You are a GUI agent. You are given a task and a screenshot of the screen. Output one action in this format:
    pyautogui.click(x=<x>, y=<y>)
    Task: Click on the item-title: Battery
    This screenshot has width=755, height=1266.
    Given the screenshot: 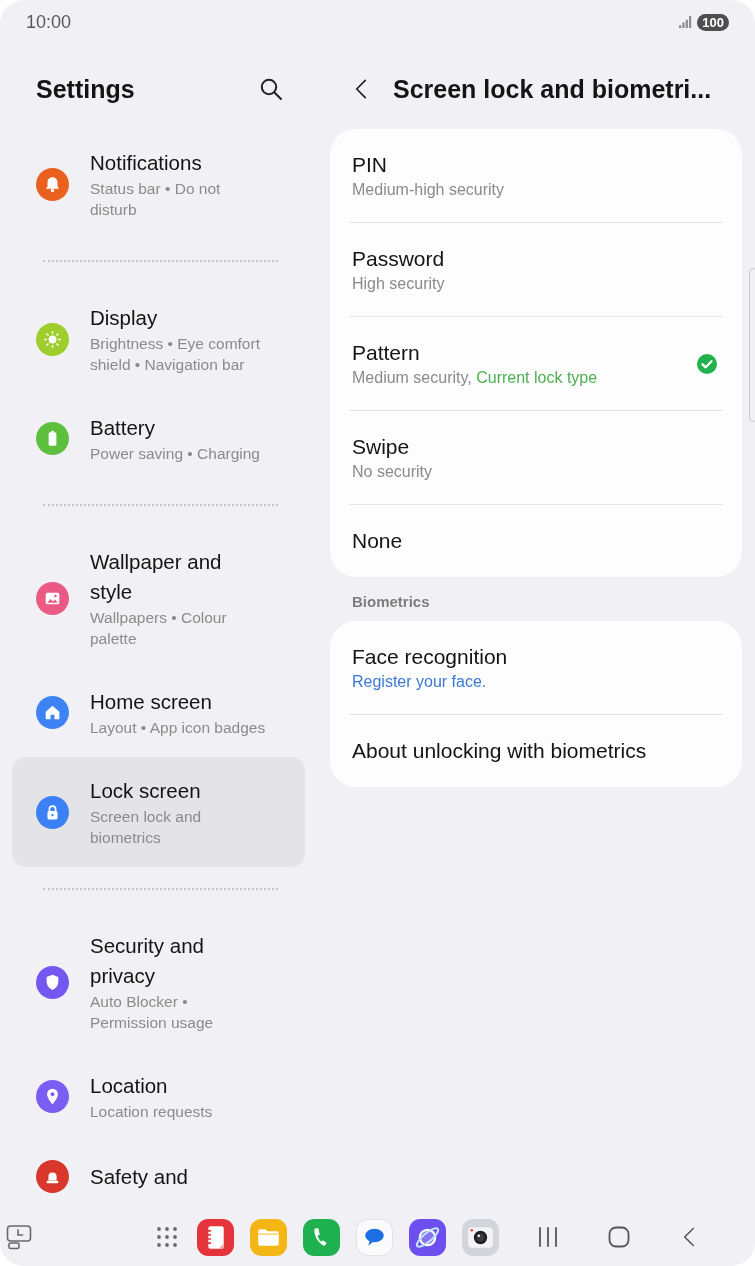 What is the action you would take?
    pyautogui.click(x=122, y=428)
    